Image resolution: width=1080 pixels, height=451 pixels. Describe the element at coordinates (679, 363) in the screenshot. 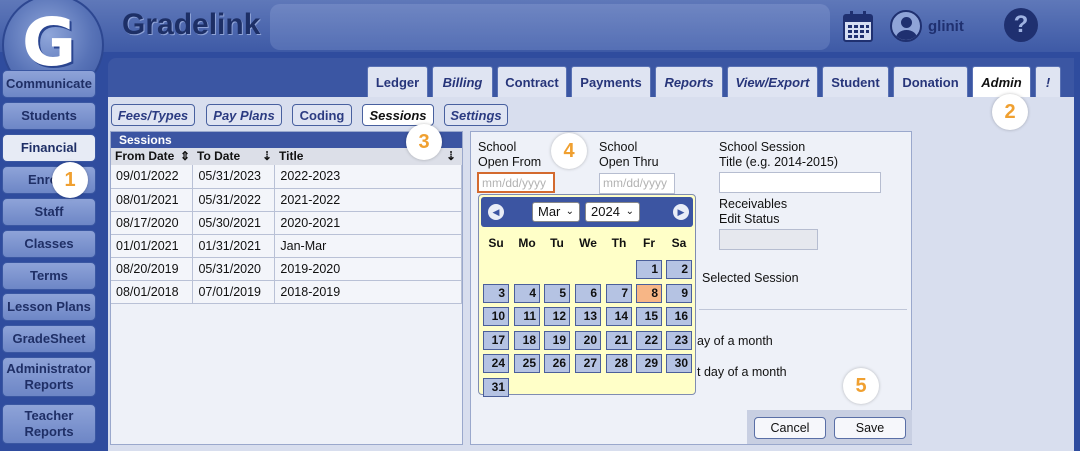

I see `calendar-day: 30` at that location.